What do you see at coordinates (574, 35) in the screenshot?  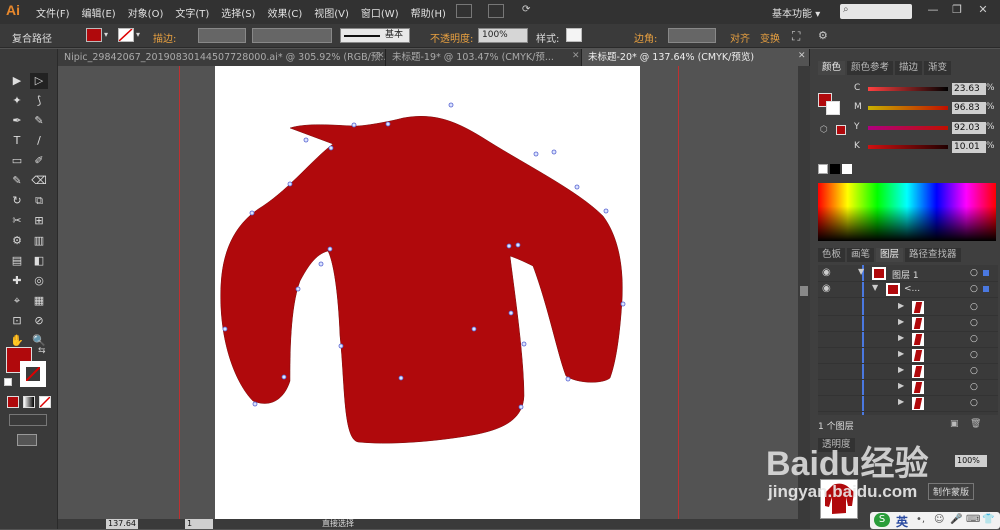 I see `graphic-style-swatch` at bounding box center [574, 35].